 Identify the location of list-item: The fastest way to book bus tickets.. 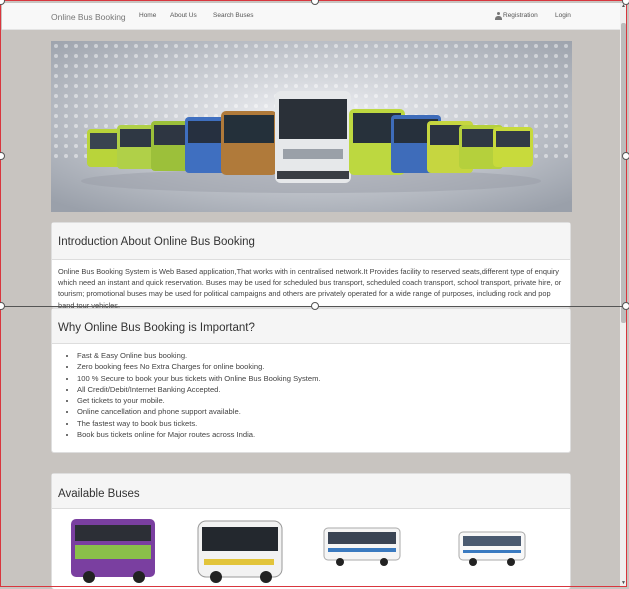
(199, 423).